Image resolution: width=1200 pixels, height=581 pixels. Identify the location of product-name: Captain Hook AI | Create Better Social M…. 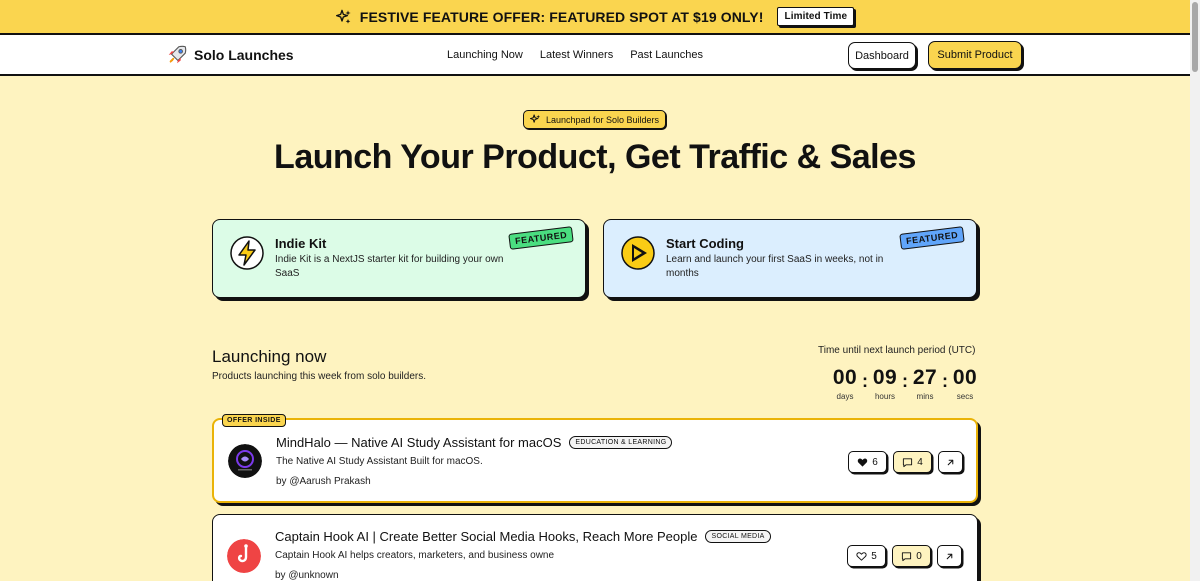
(523, 536).